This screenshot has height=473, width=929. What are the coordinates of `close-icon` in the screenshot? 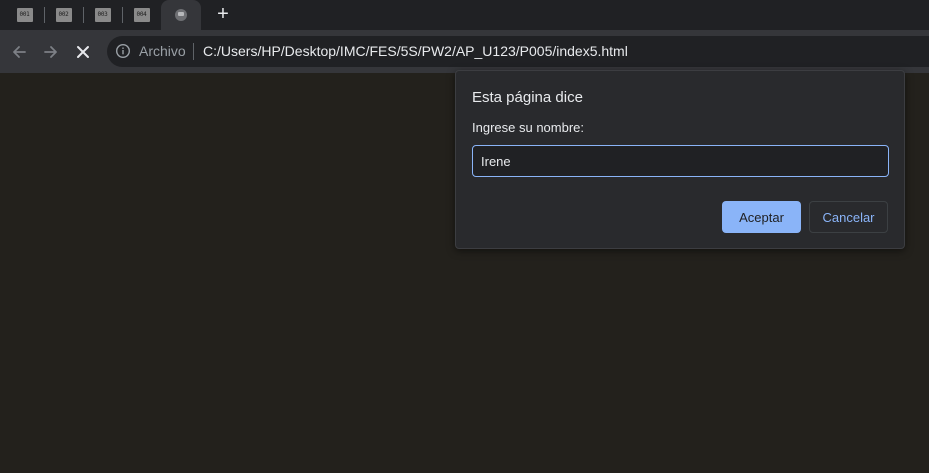 It's located at (83, 52).